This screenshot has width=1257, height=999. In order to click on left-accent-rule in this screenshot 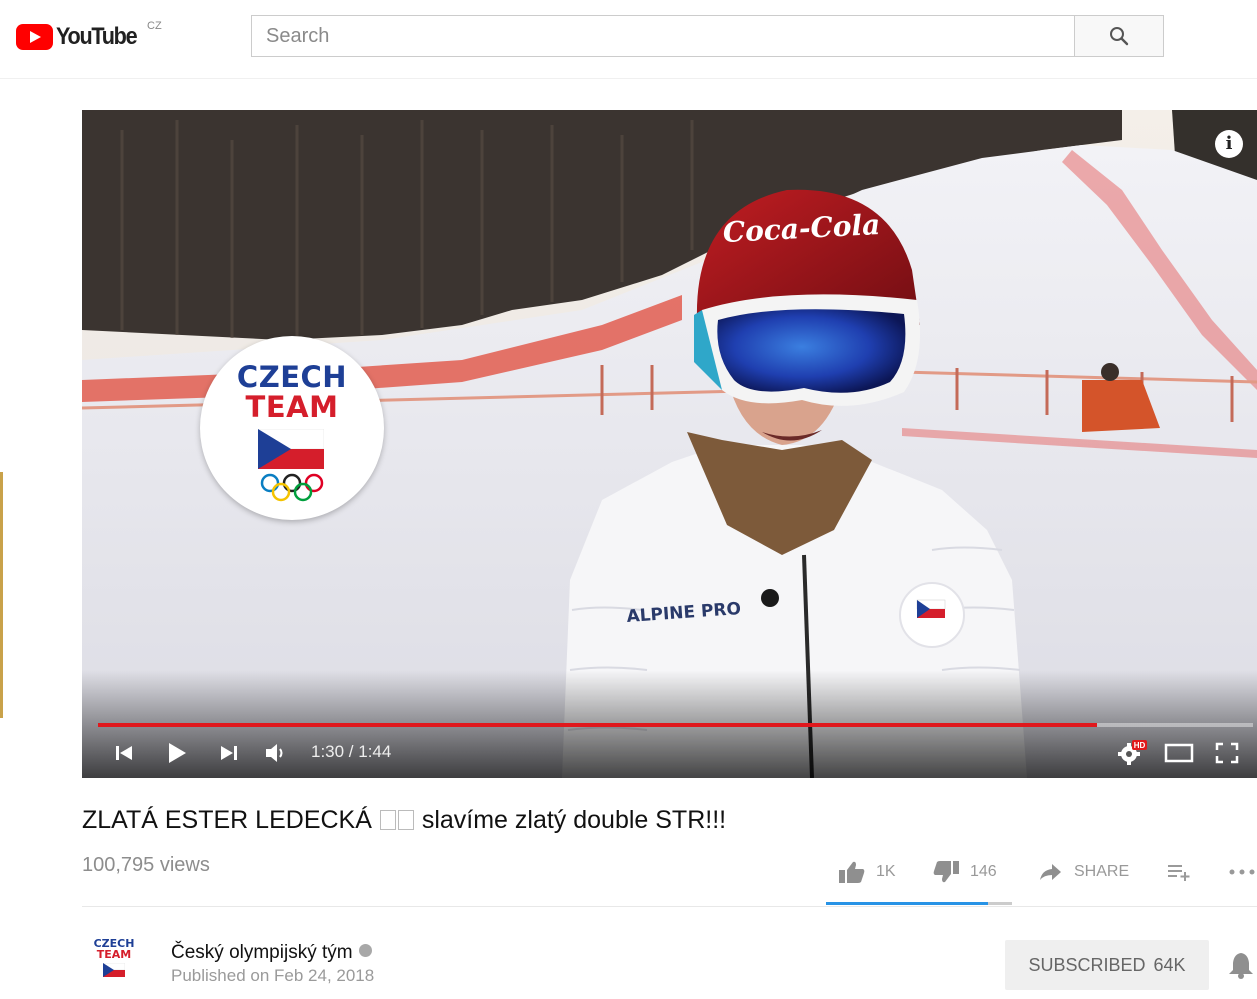, I will do `click(1, 595)`.